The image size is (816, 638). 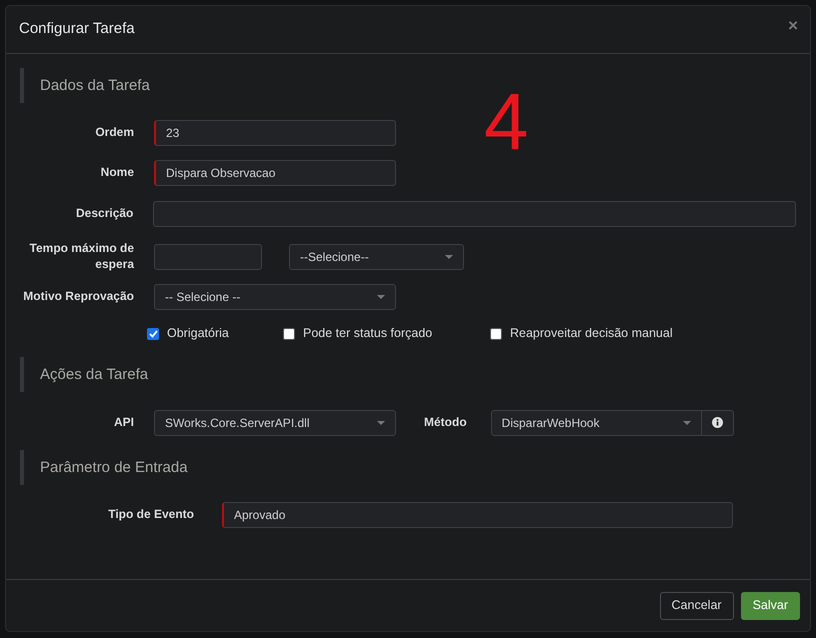 I want to click on info-icon, so click(x=717, y=422).